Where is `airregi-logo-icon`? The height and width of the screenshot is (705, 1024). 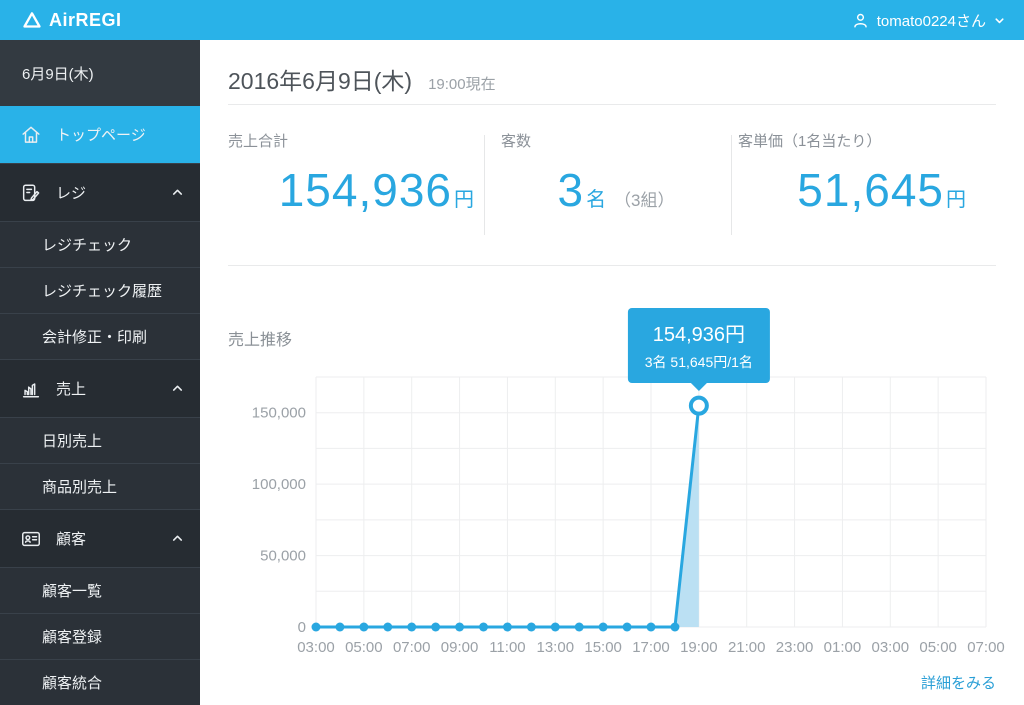 airregi-logo-icon is located at coordinates (32, 20).